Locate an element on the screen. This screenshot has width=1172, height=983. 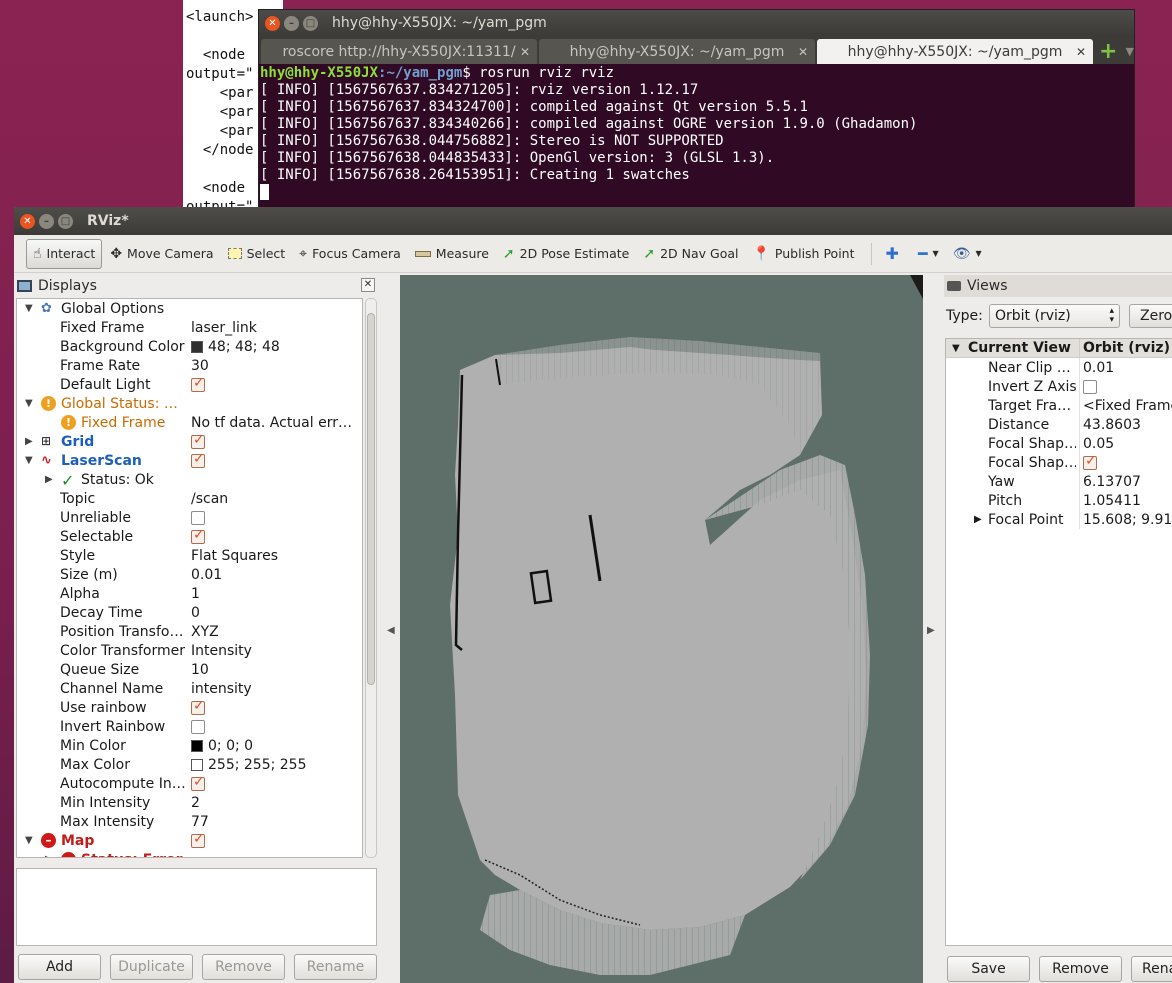
view-property-row: ▶ Focal Point 15.608; 9.9105; 0 is located at coordinates (1059, 519).